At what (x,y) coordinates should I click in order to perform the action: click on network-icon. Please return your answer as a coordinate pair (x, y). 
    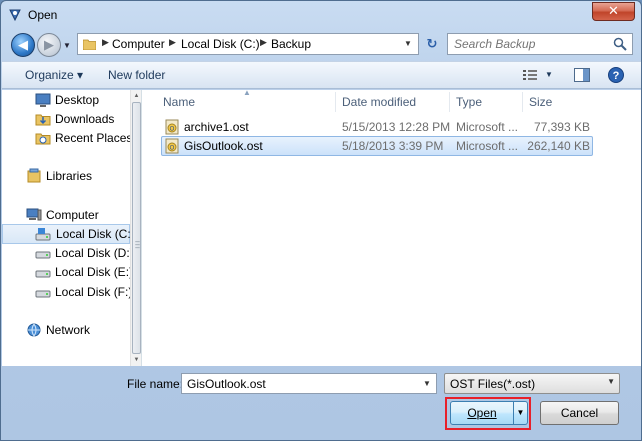
    Looking at the image, I should click on (34, 330).